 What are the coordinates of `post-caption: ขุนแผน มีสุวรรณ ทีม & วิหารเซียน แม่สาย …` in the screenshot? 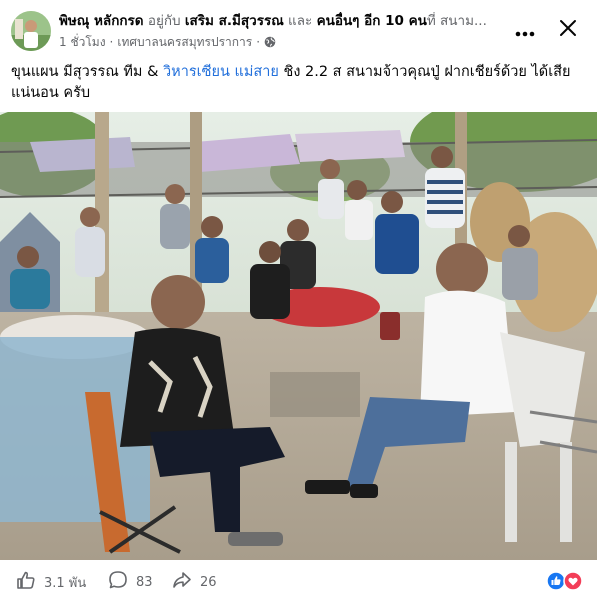 It's located at (298, 83).